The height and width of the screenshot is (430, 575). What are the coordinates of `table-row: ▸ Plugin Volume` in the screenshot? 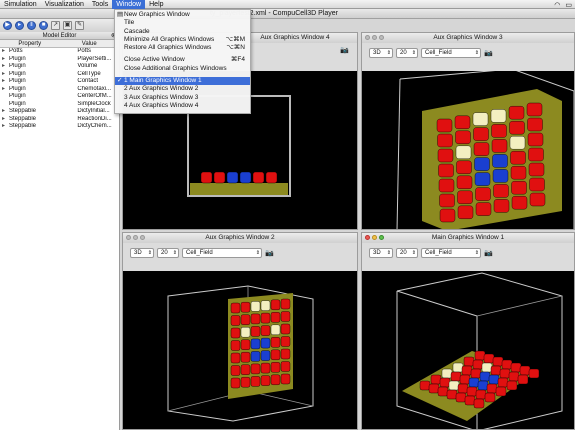 It's located at (59, 67).